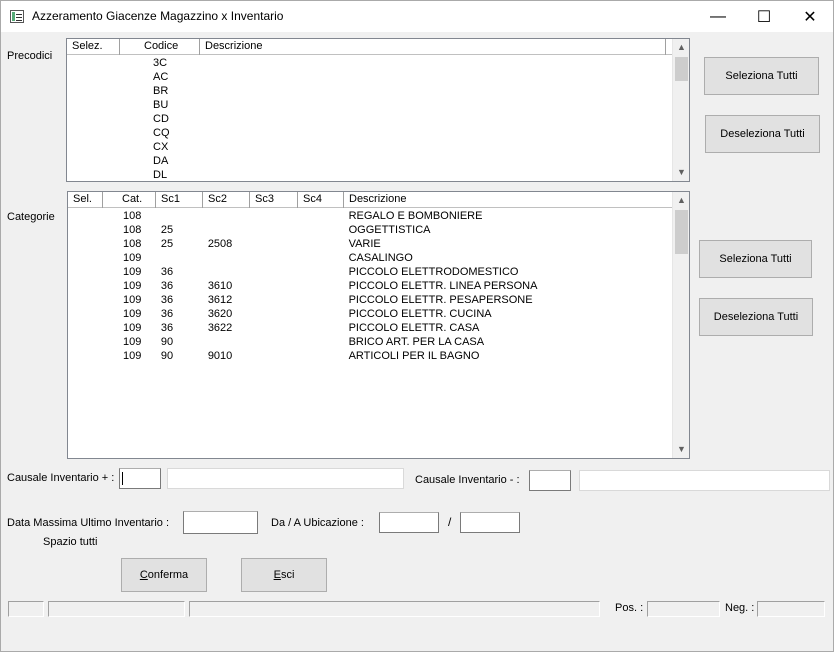  I want to click on causale-minus-label: Causale Inventario - :, so click(467, 480).